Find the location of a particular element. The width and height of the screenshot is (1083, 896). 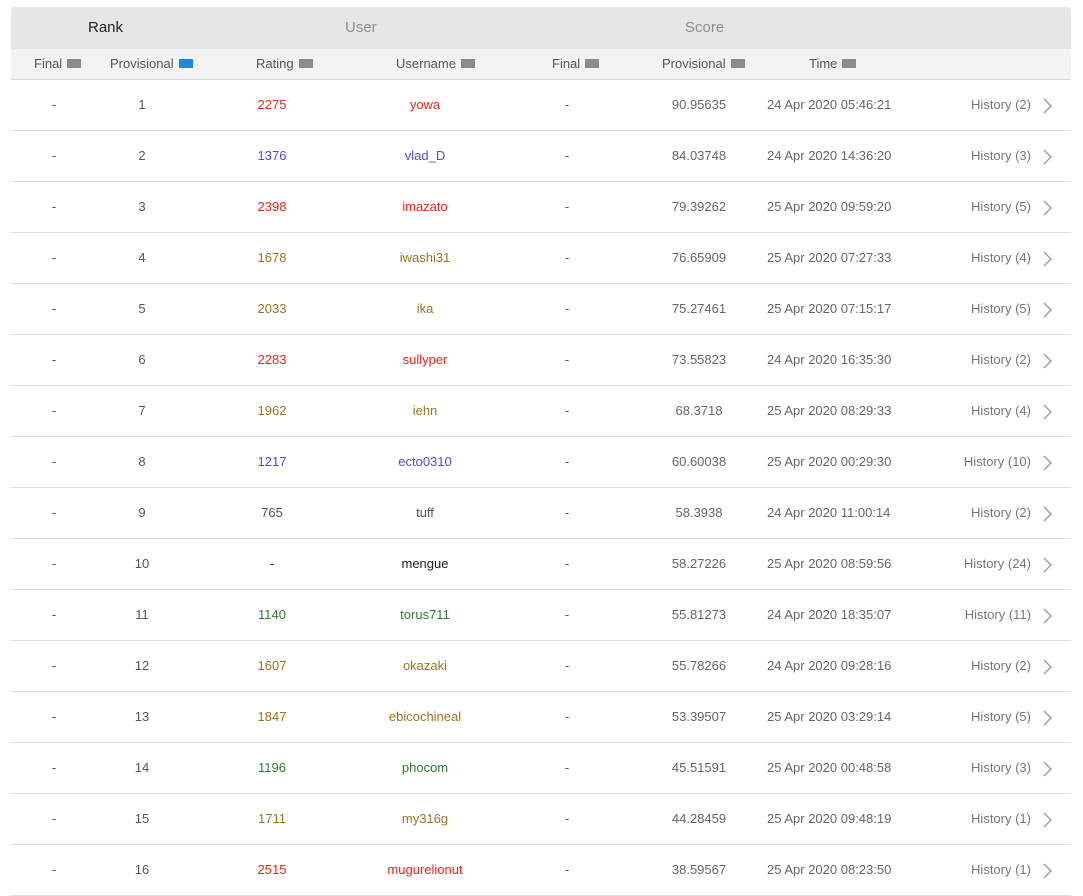

username-link: mugurelionut is located at coordinates (425, 870).